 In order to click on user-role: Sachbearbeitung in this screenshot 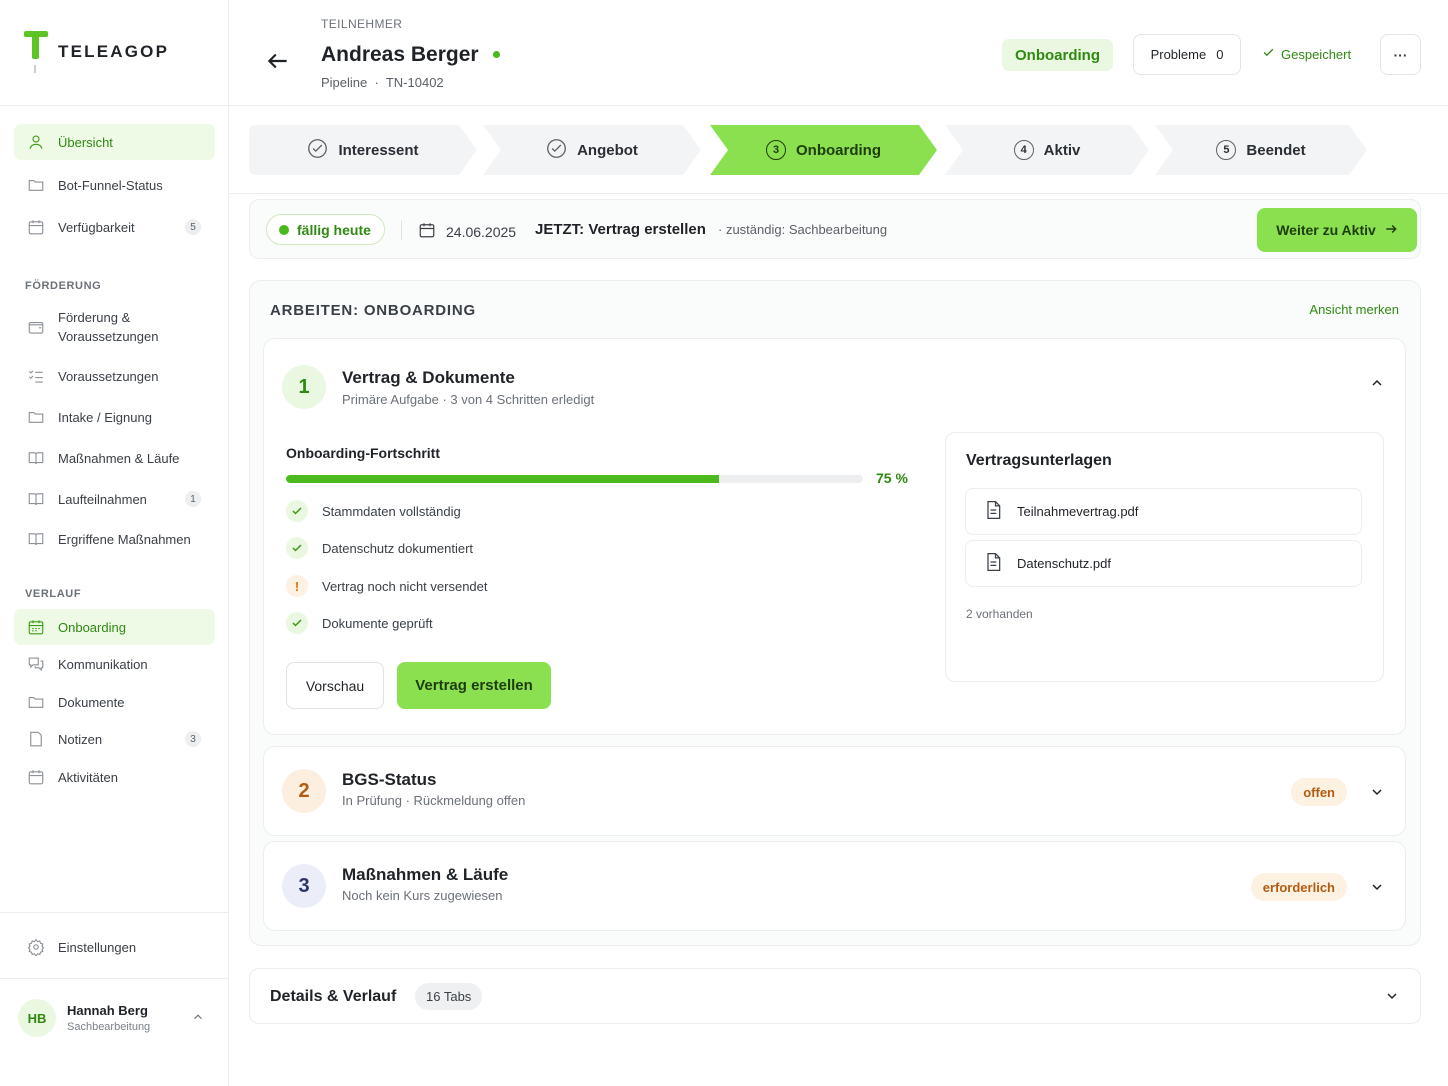, I will do `click(109, 1027)`.